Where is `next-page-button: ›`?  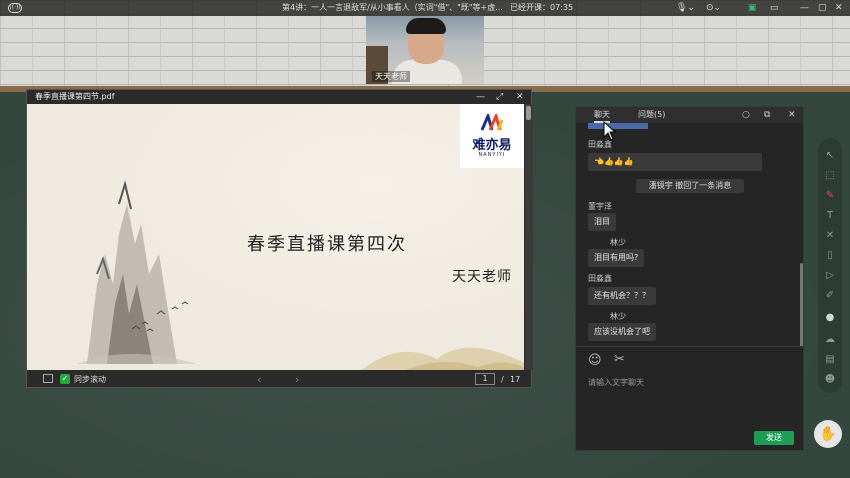
next-page-button: › is located at coordinates (297, 379).